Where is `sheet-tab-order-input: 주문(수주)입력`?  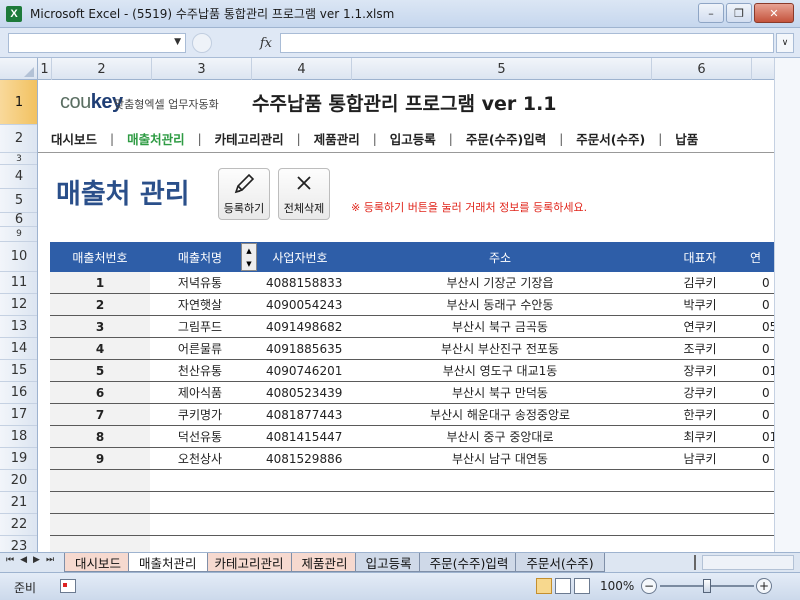 sheet-tab-order-input: 주문(수주)입력 is located at coordinates (469, 562).